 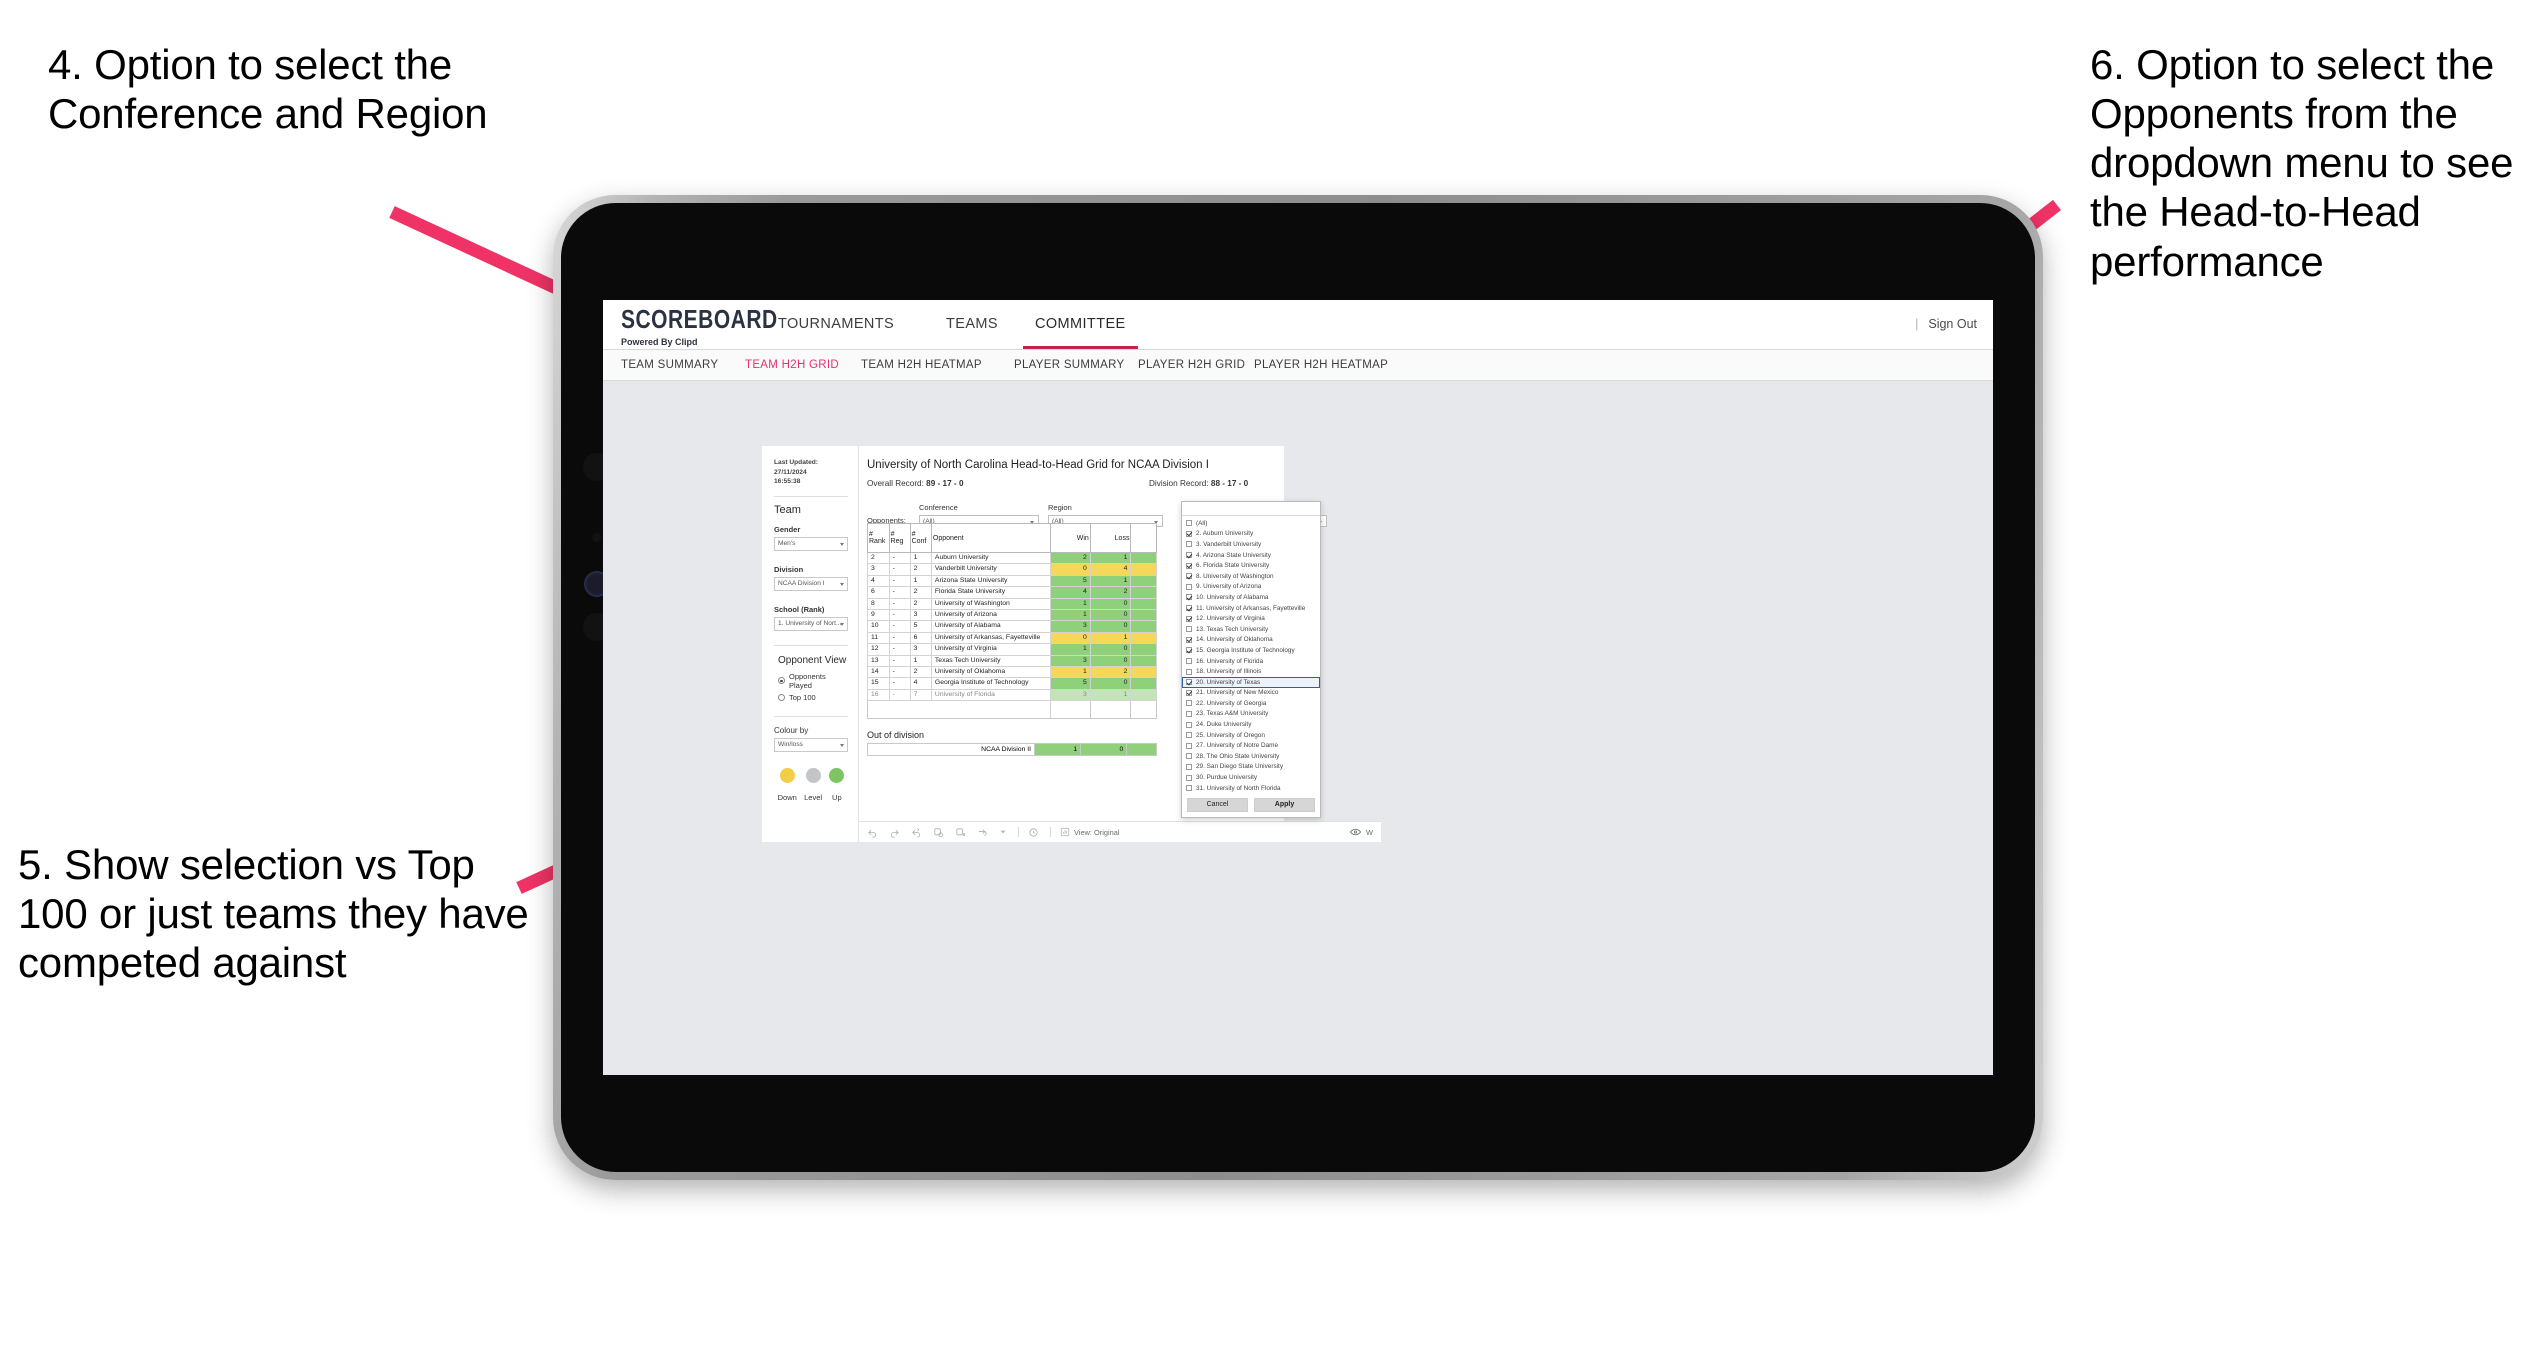 I want to click on opponent-dropdown-item: 23. Texas A&M University, so click(x=1251, y=714).